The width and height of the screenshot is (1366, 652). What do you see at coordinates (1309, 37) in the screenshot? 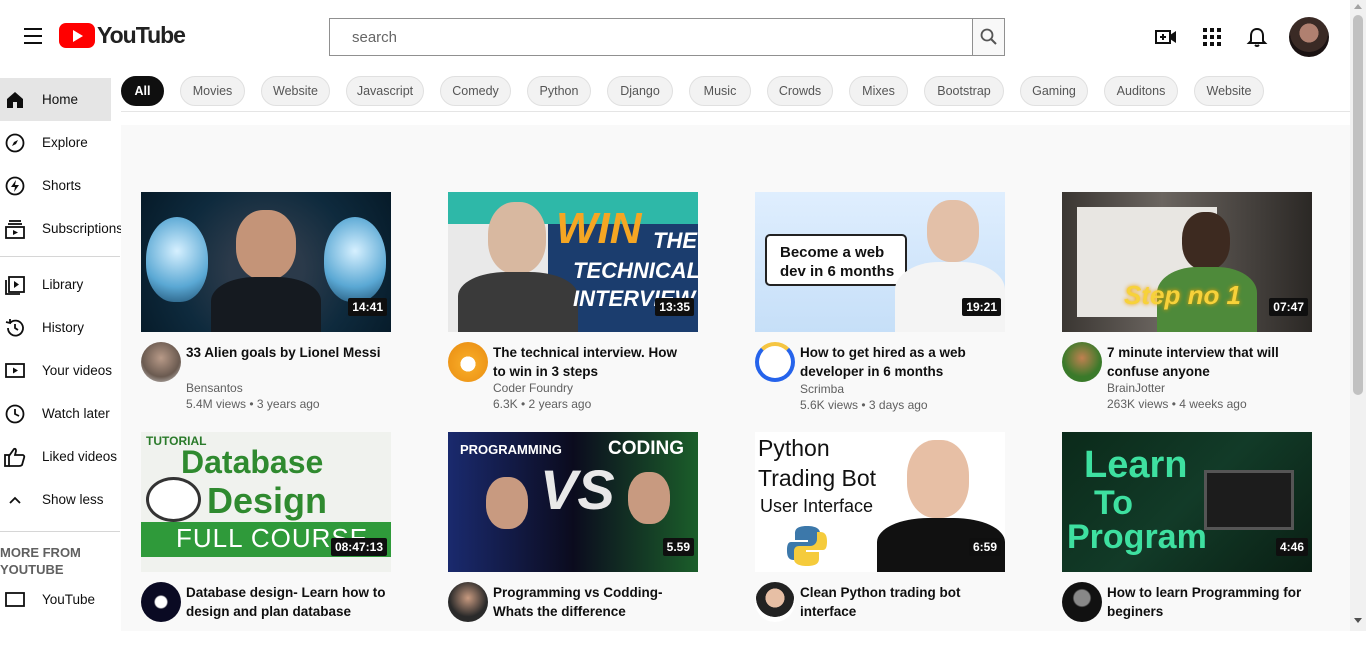
I see `user-avatar` at bounding box center [1309, 37].